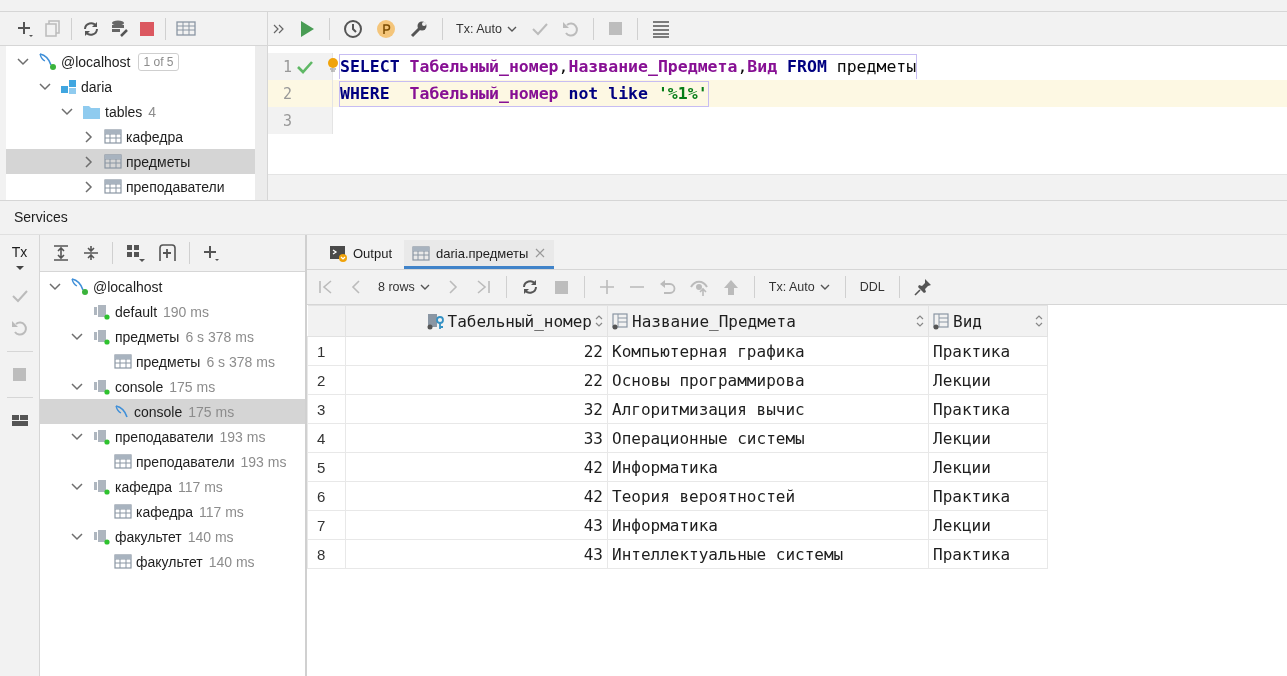 The image size is (1287, 676). I want to click on tree-item: преподаватели, so click(130, 186).